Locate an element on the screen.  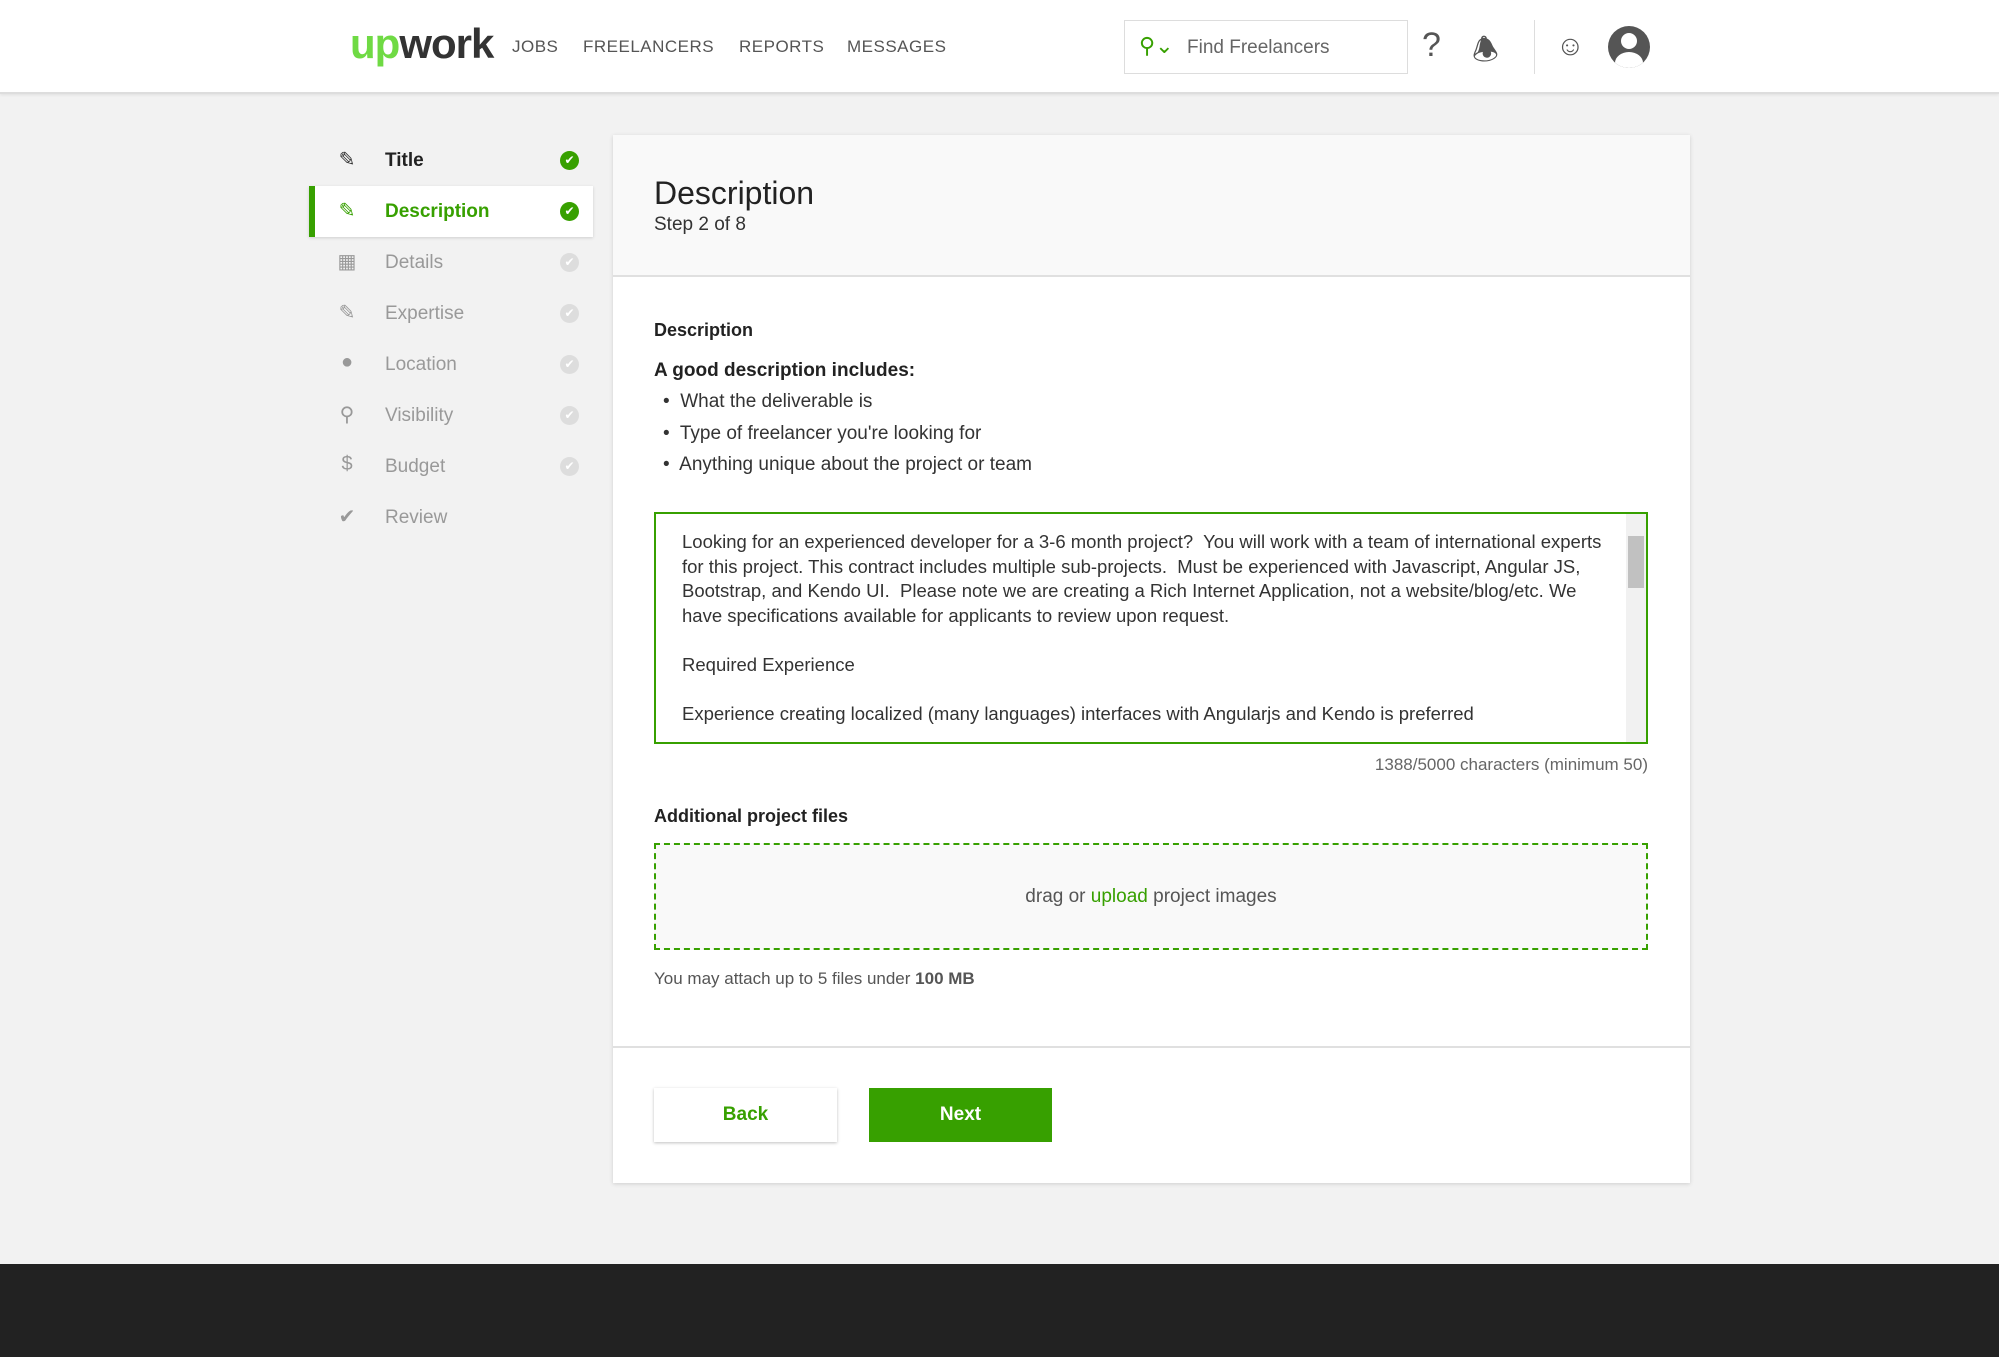
visibility-icon: ⚲ is located at coordinates (347, 415).